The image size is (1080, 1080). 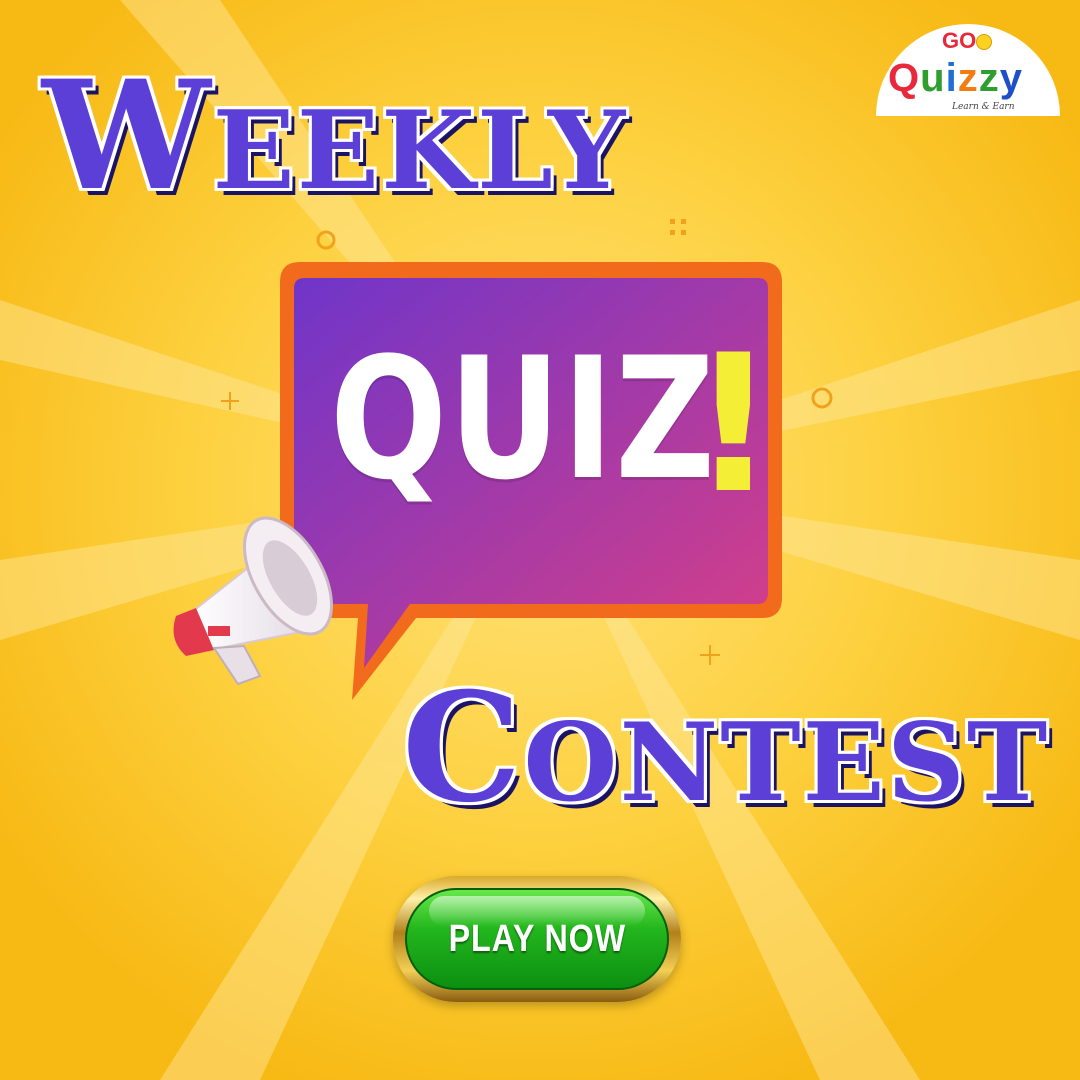 I want to click on title-weekly-rest: EEKLY, so click(x=420, y=151).